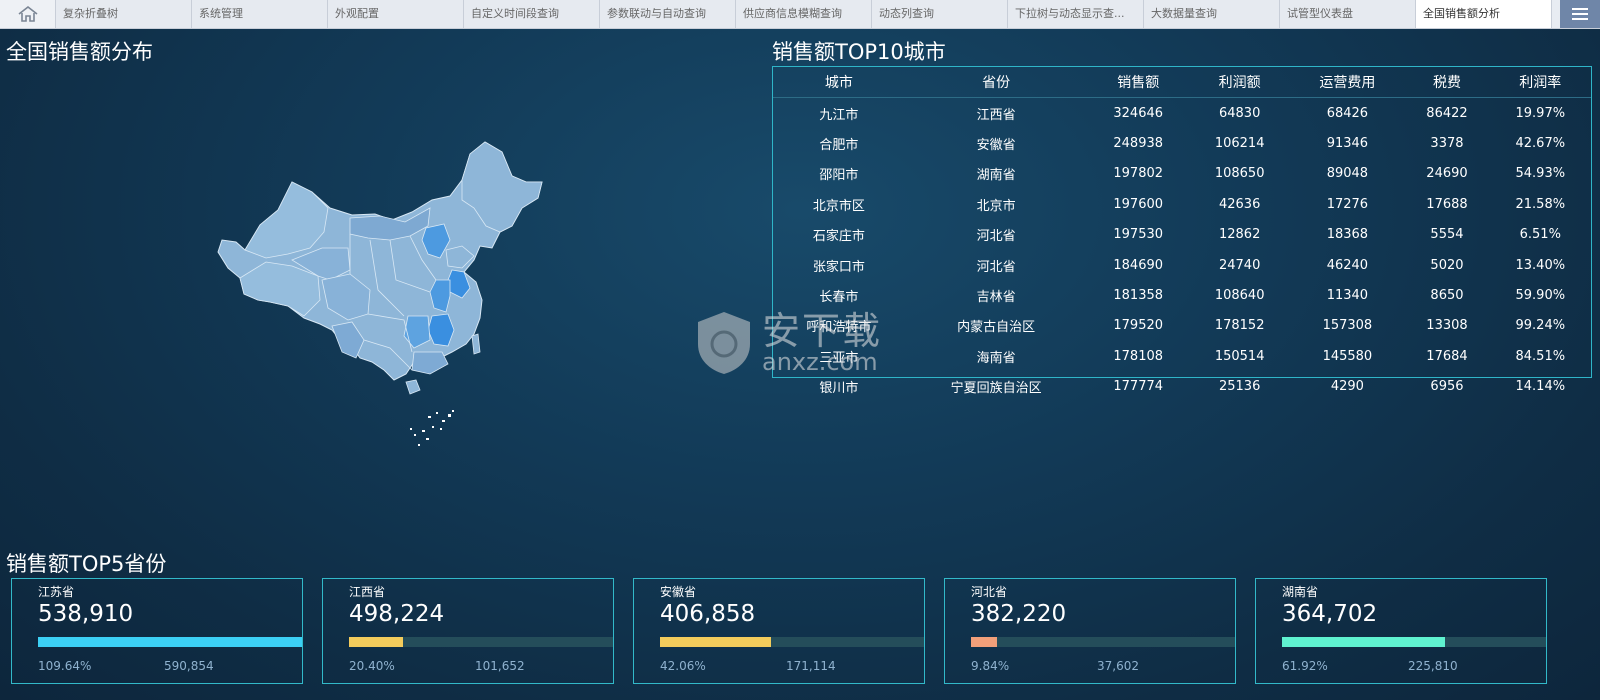 This screenshot has width=1600, height=700. I want to click on table-cell: 181358, so click(1138, 296).